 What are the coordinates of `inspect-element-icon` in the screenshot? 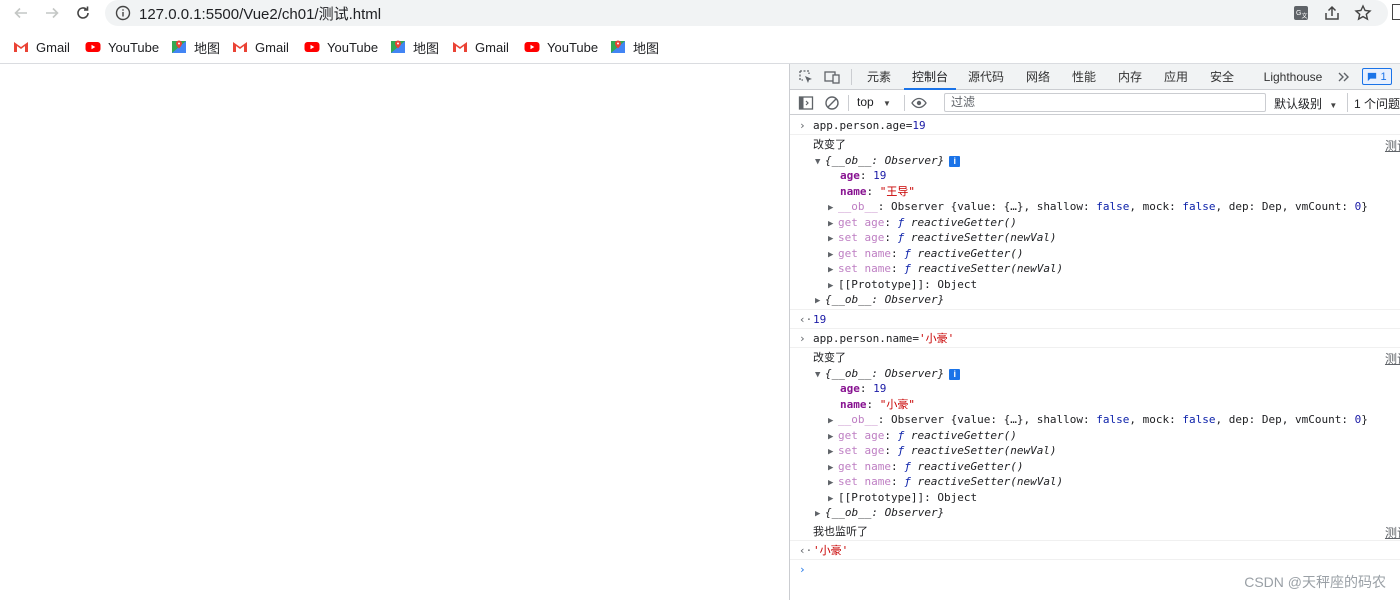 It's located at (806, 77).